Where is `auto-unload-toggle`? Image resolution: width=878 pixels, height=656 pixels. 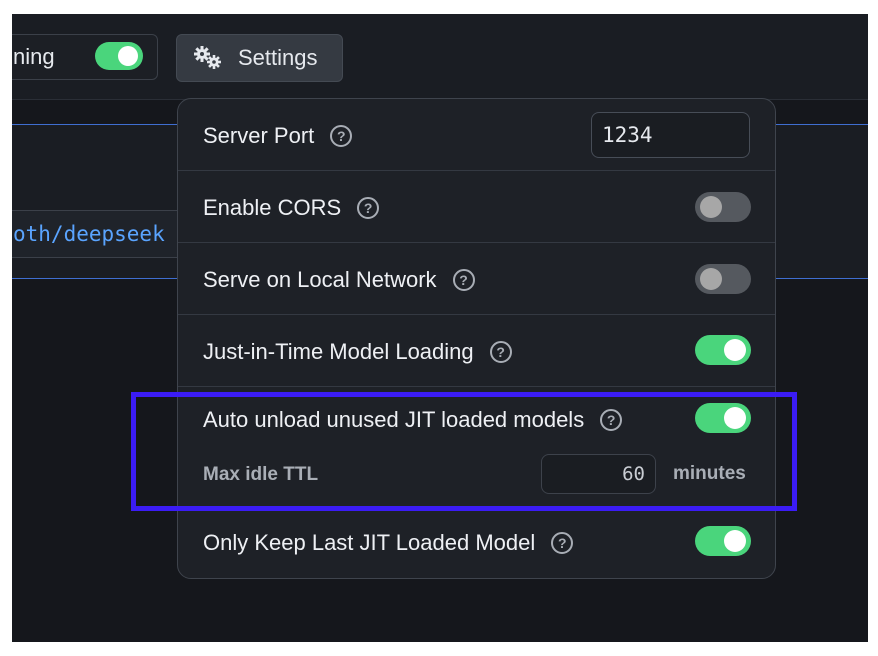 auto-unload-toggle is located at coordinates (723, 418).